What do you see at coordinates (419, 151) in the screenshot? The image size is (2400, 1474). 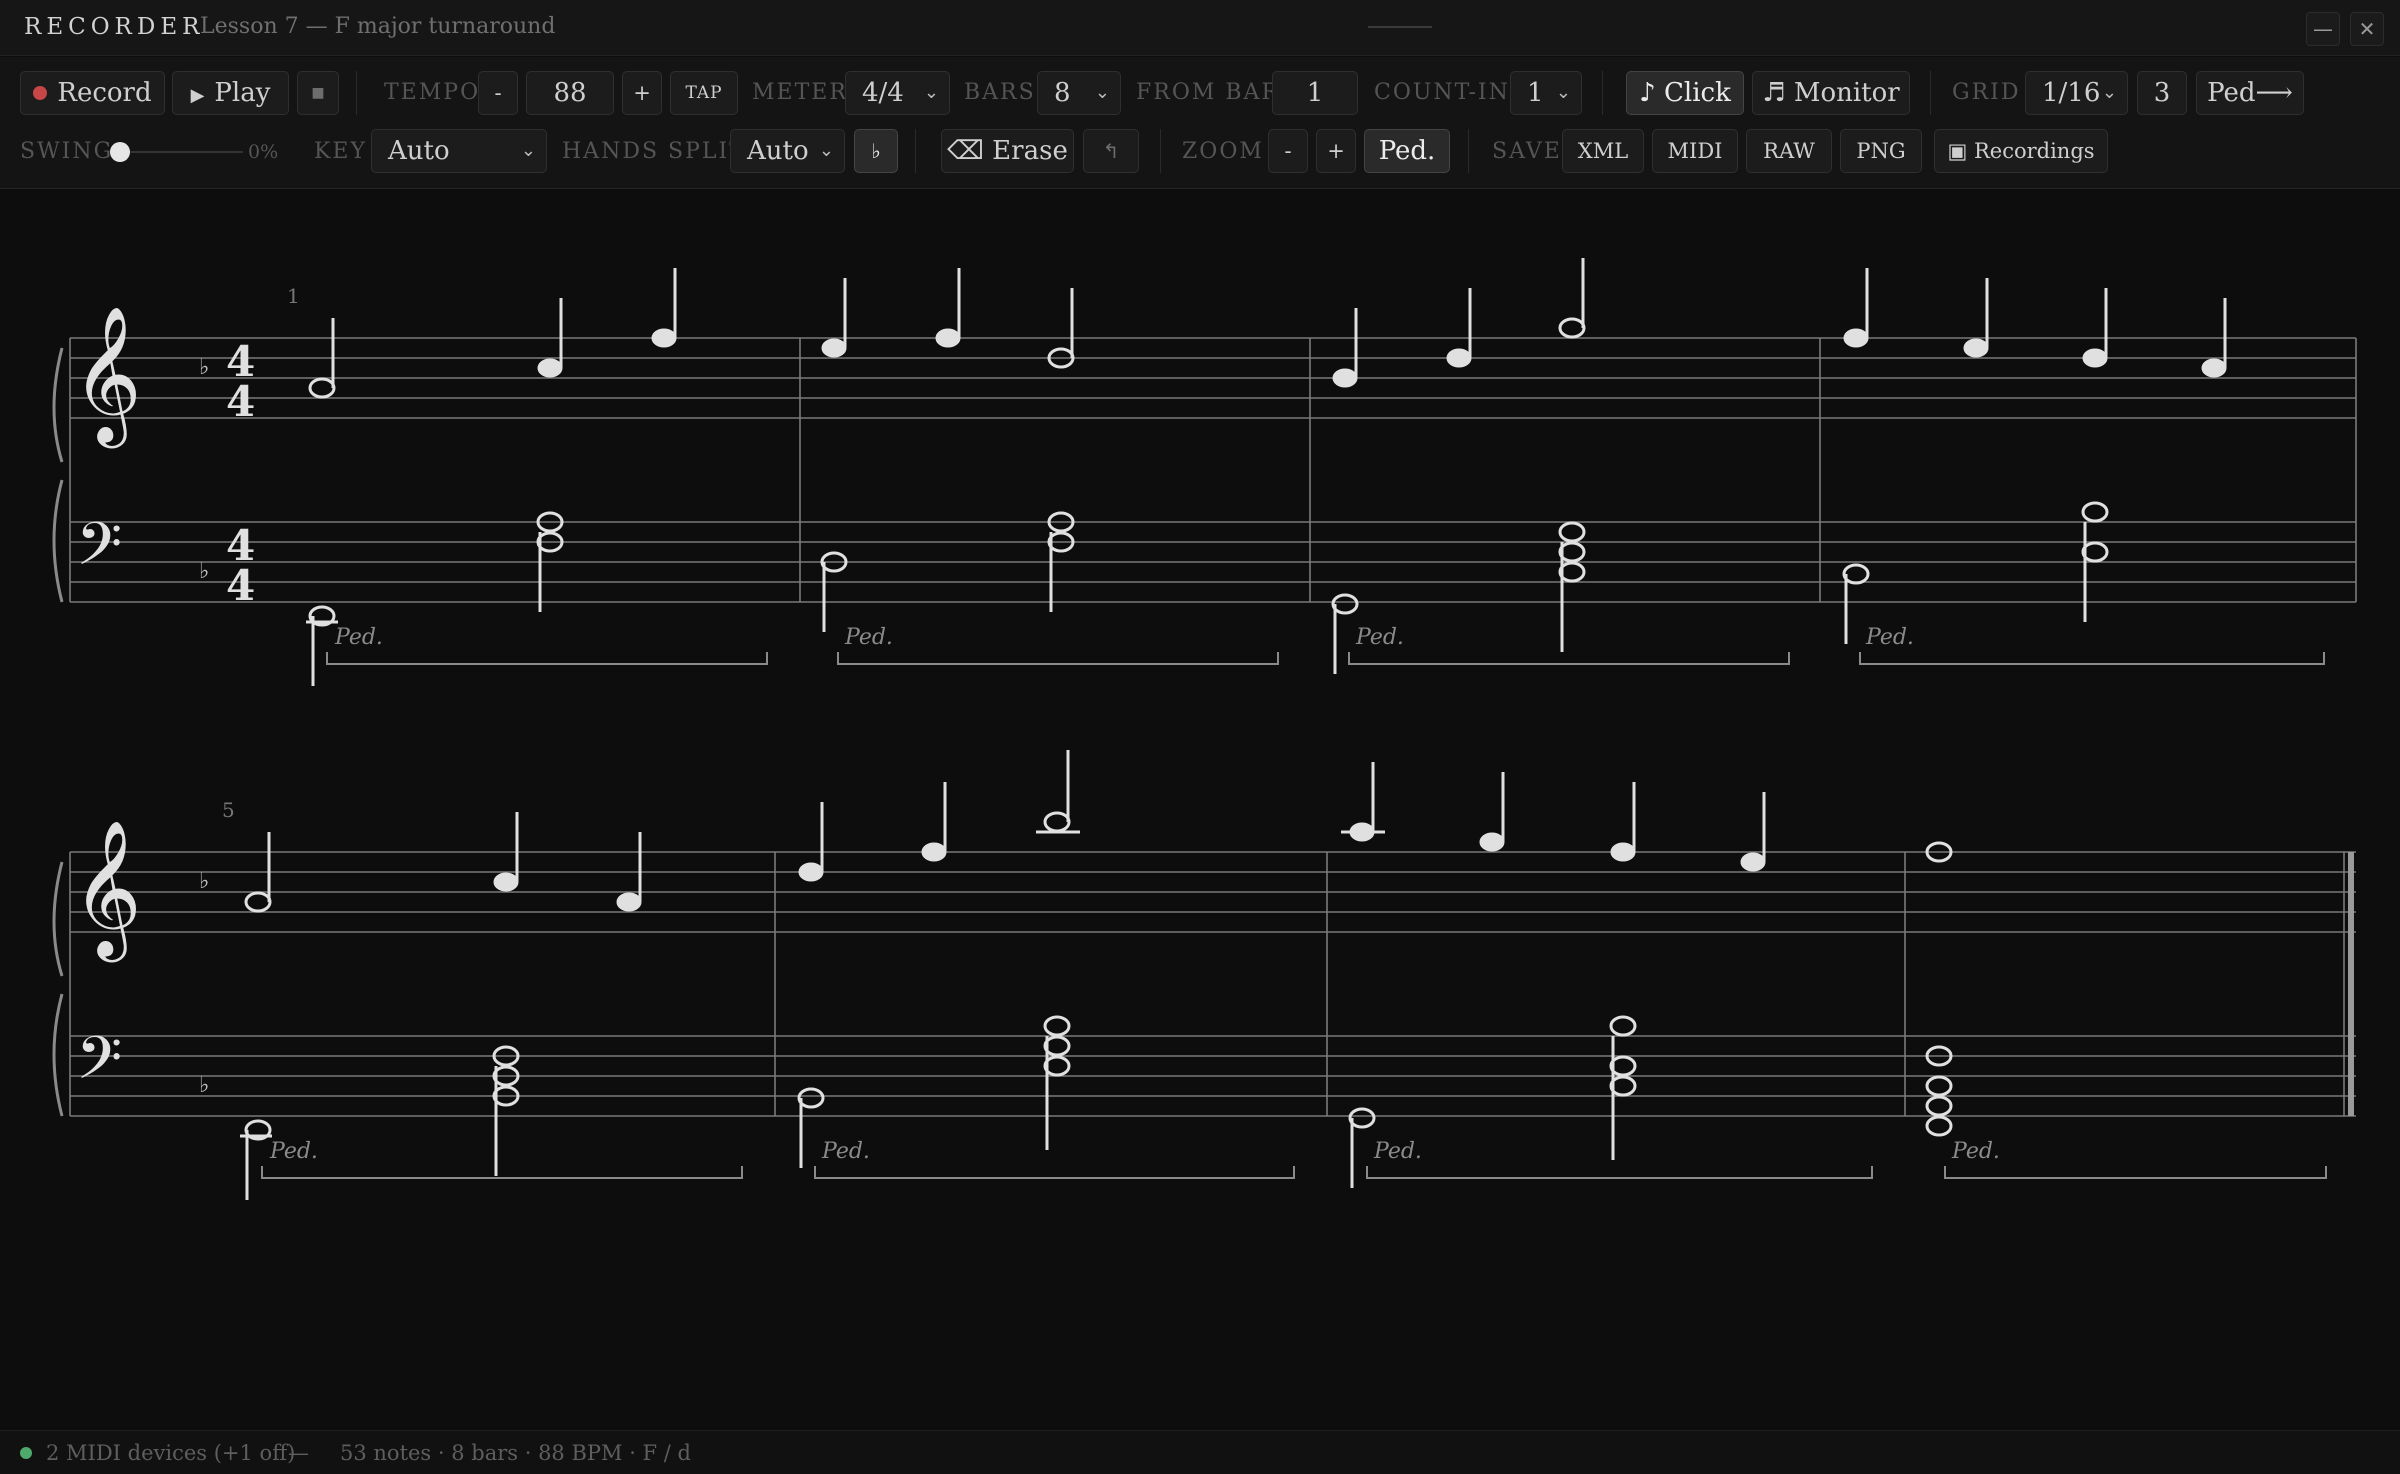 I see `key-value: Auto` at bounding box center [419, 151].